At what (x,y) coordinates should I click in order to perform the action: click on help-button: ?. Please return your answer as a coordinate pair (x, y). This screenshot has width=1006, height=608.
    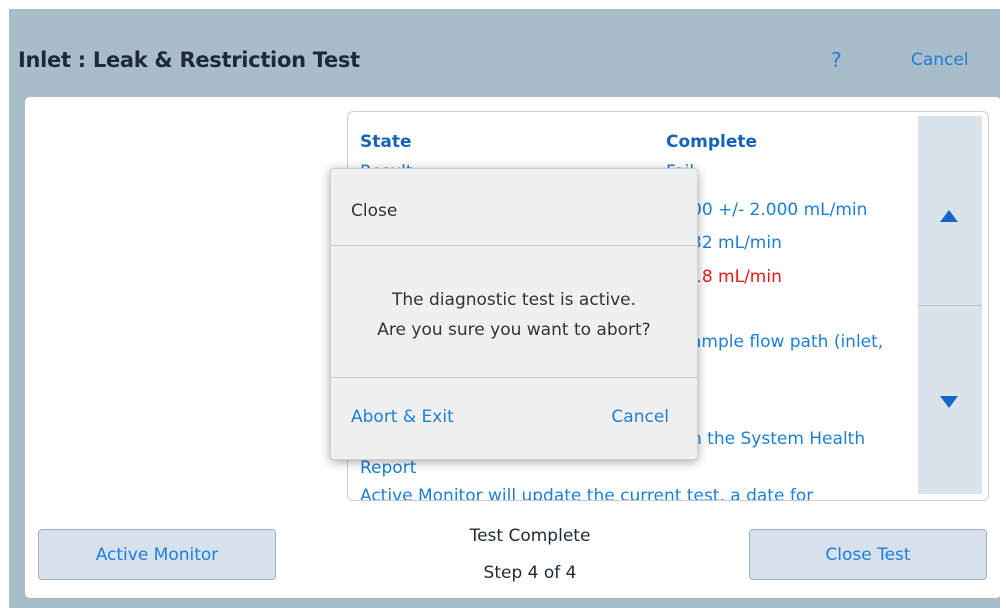
    Looking at the image, I should click on (836, 60).